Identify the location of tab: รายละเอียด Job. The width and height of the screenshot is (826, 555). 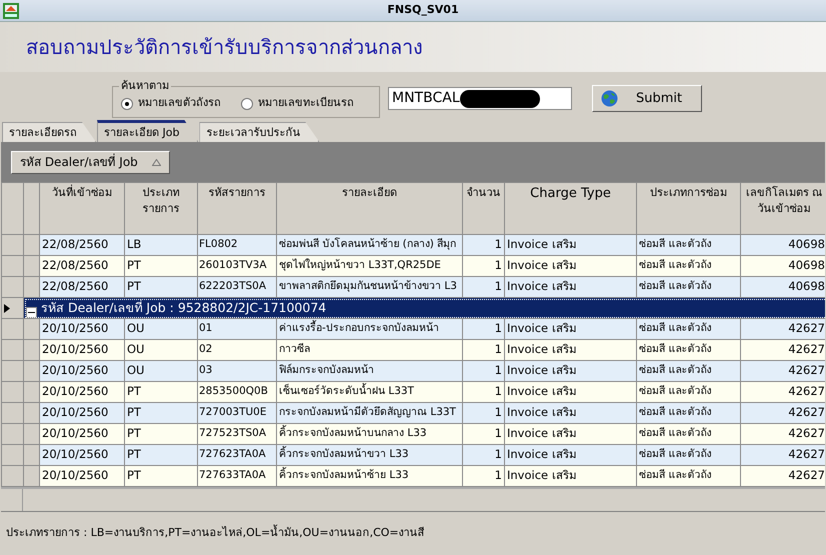
(147, 131).